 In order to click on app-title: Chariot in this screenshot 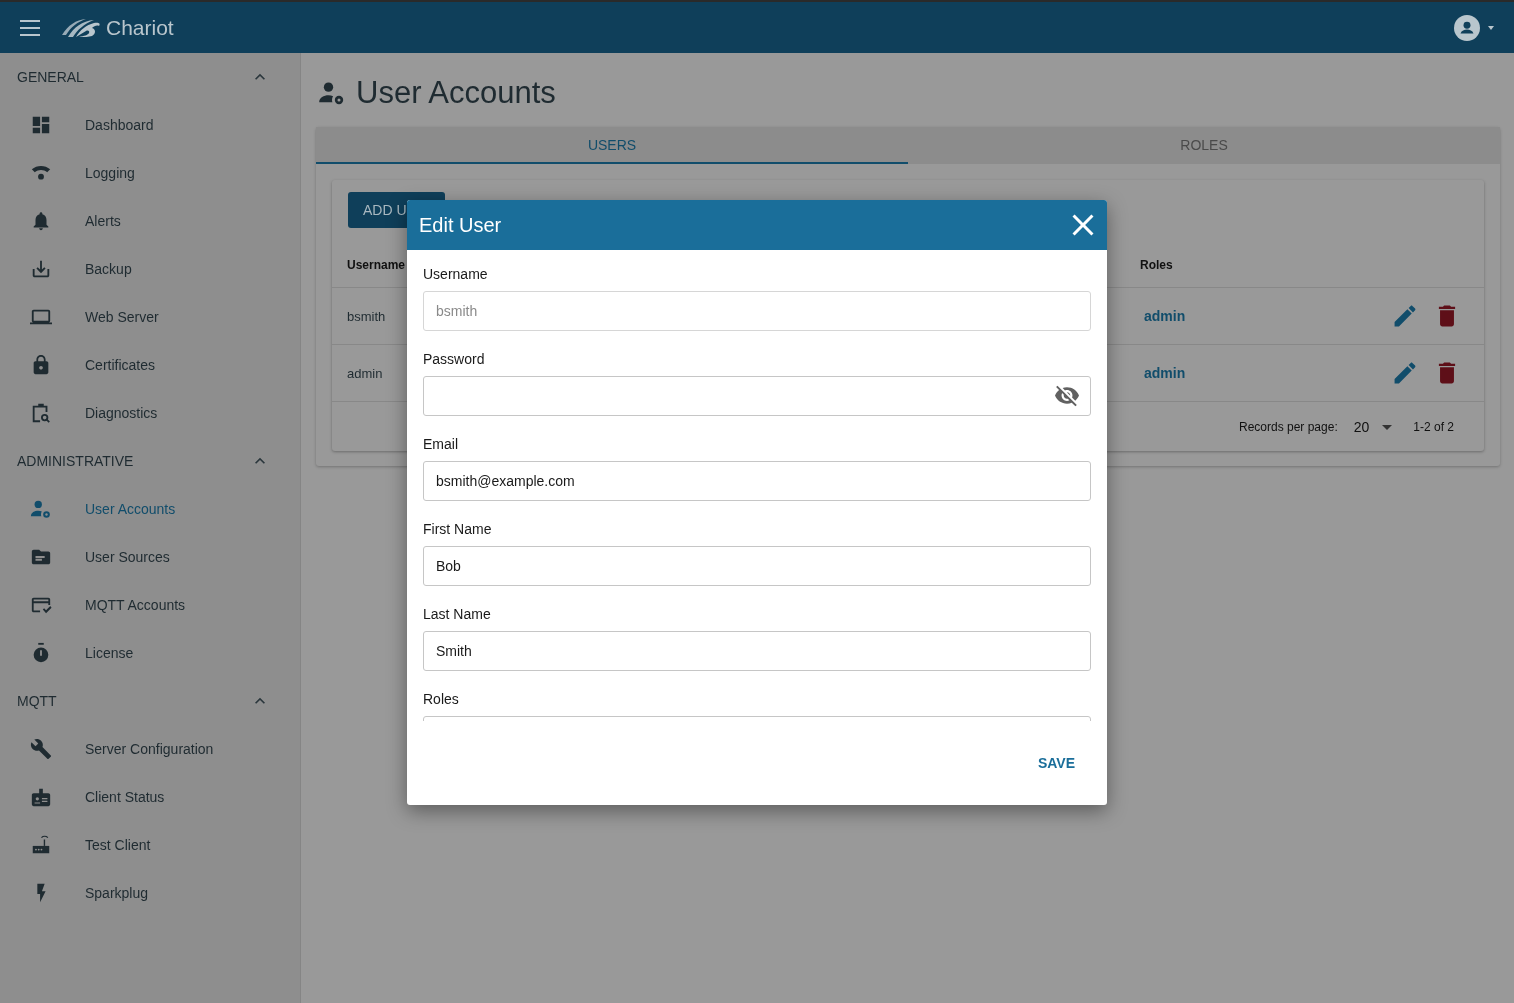, I will do `click(140, 27)`.